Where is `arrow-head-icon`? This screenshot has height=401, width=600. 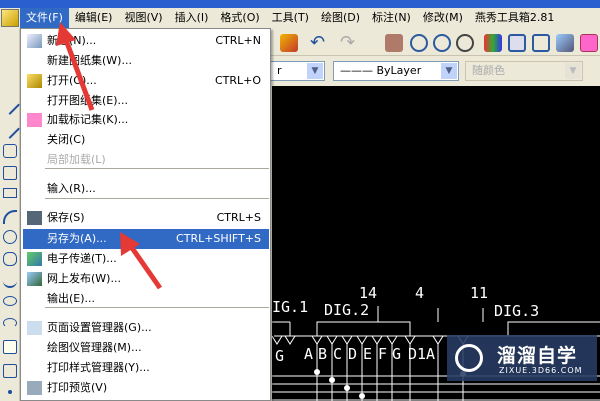 arrow-head-icon is located at coordinates (66, 34).